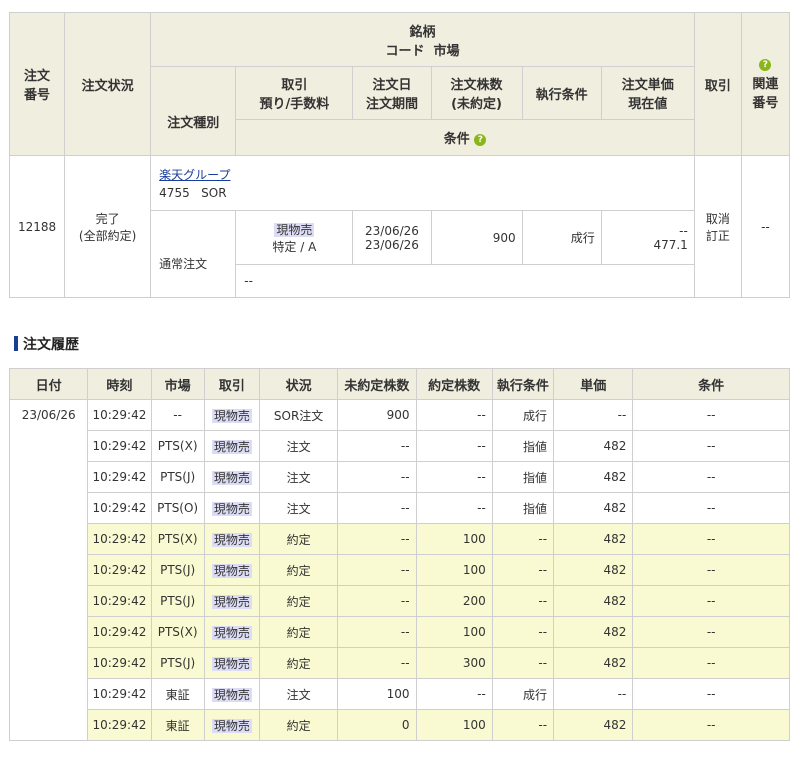  Describe the element at coordinates (298, 384) in the screenshot. I see `hist-col-status: 状況` at that location.